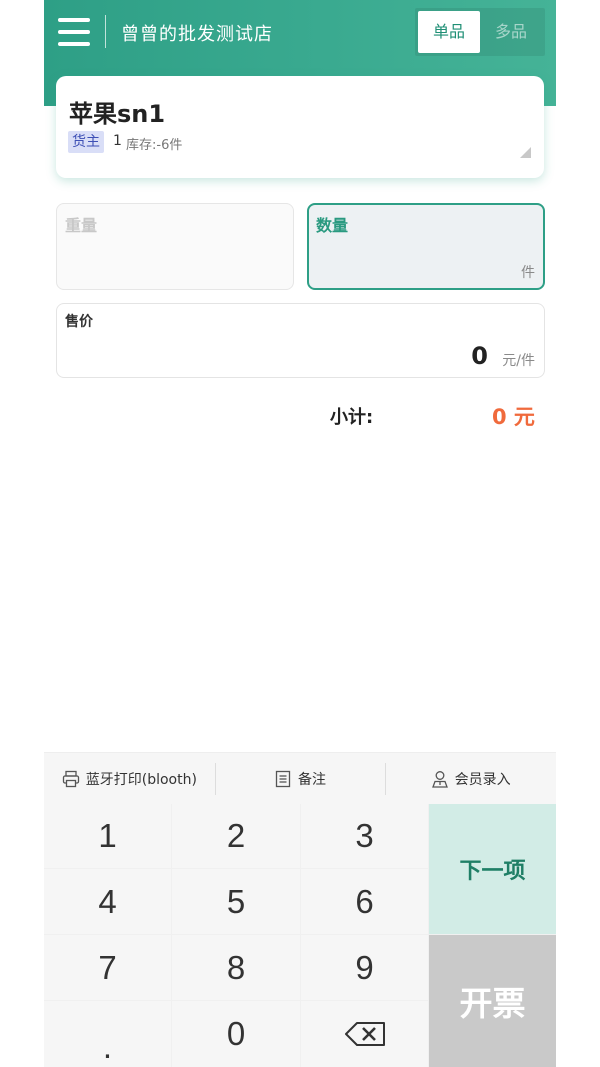 Image resolution: width=600 pixels, height=1067 pixels. I want to click on mode-switch: 单品 多品, so click(480, 32).